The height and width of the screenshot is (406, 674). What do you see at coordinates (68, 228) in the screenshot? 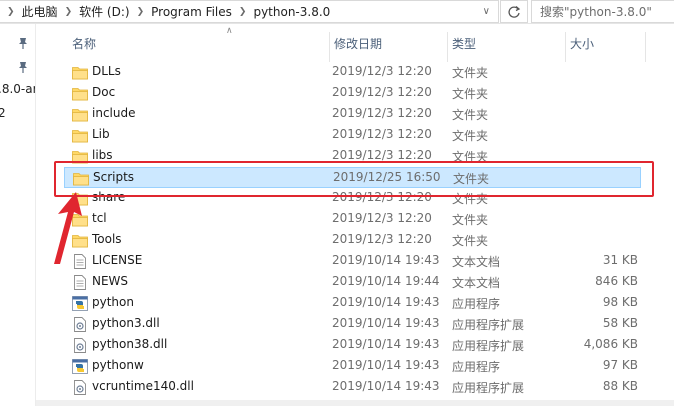
I see `annotation-arrow-icon` at bounding box center [68, 228].